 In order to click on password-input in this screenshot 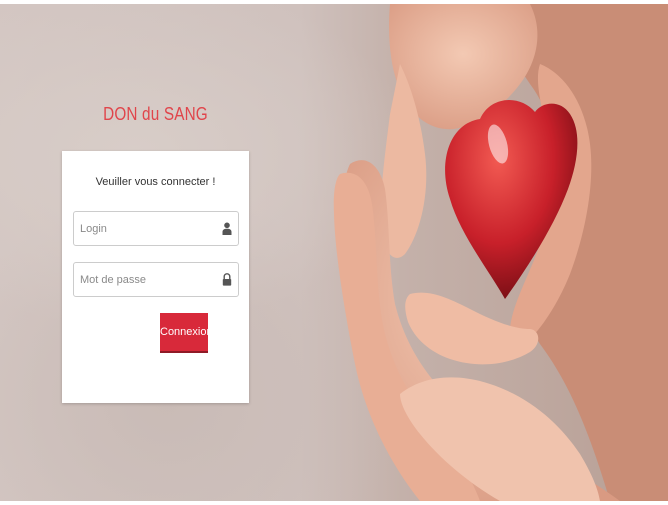, I will do `click(144, 279)`.